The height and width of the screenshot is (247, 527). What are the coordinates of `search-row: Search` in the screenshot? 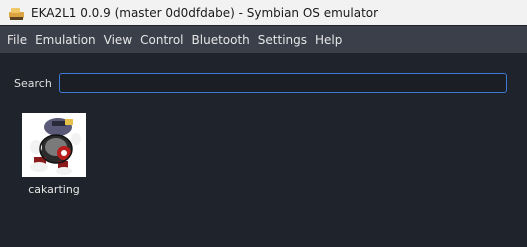 It's located at (260, 83).